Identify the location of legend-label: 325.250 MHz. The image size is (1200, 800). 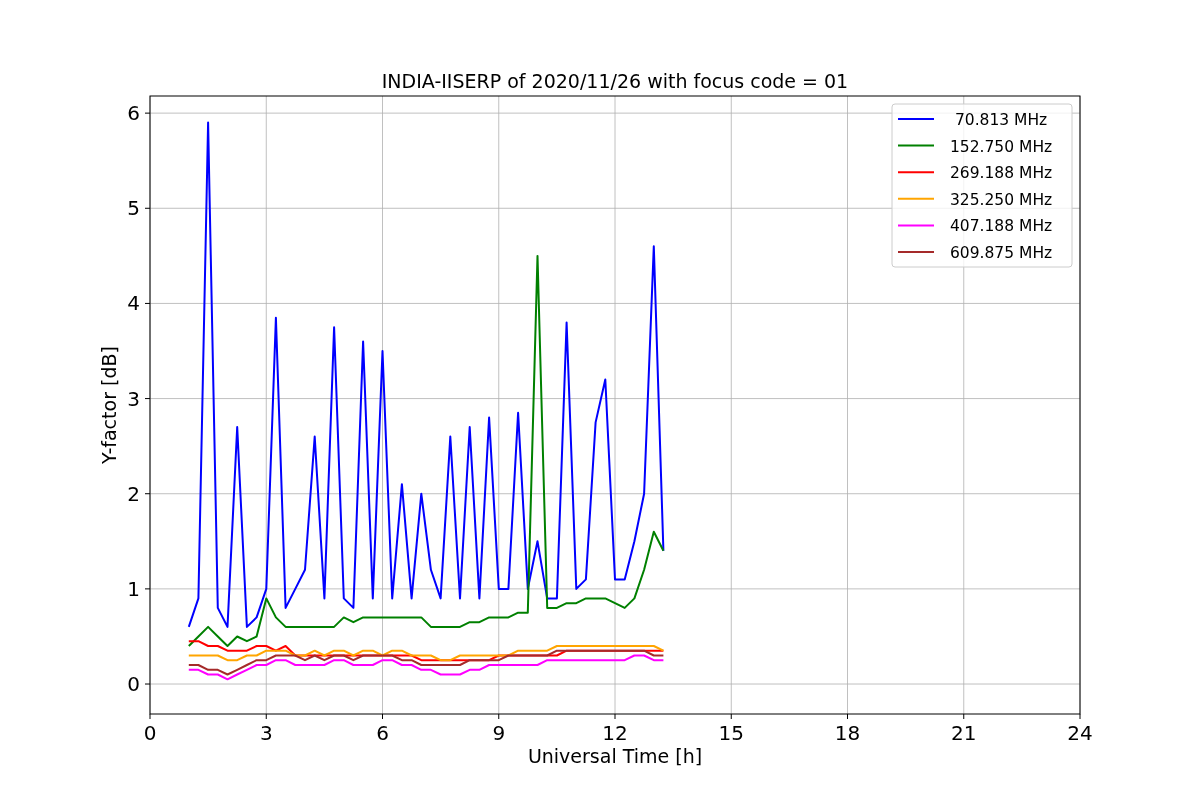
(1001, 199).